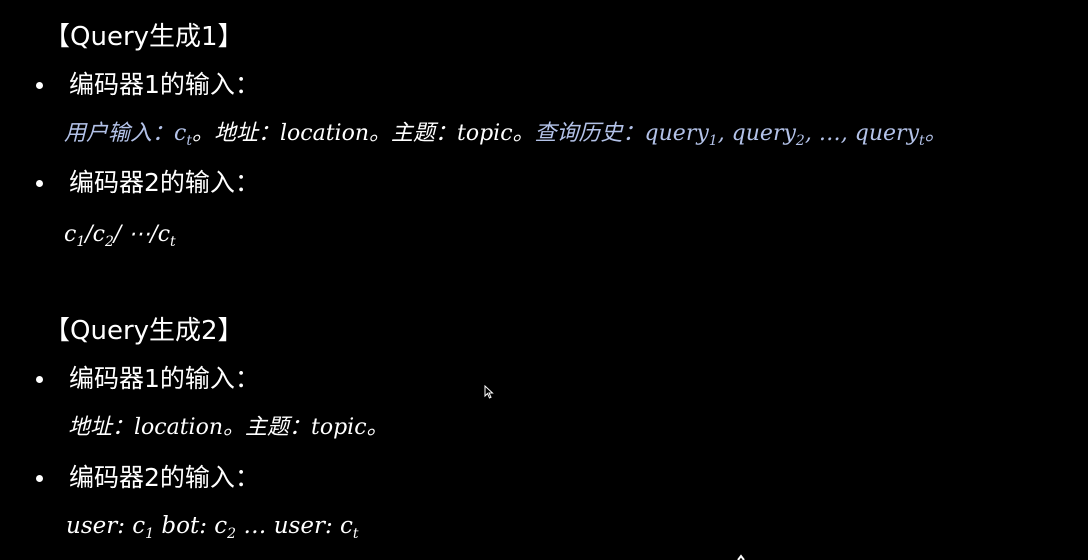 The width and height of the screenshot is (1088, 560). What do you see at coordinates (183, 135) in the screenshot?
I see `ct-var: ct` at bounding box center [183, 135].